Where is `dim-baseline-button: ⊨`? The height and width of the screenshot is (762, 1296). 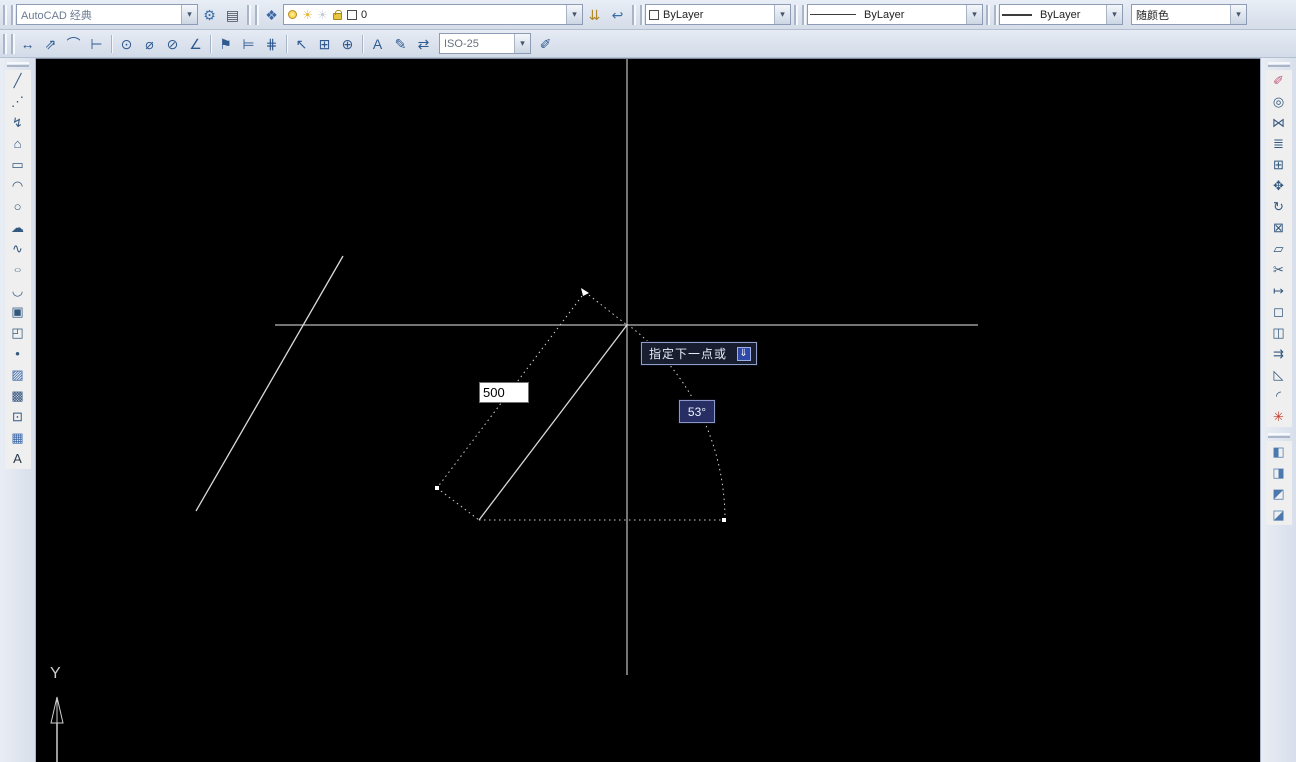 dim-baseline-button: ⊨ is located at coordinates (248, 44).